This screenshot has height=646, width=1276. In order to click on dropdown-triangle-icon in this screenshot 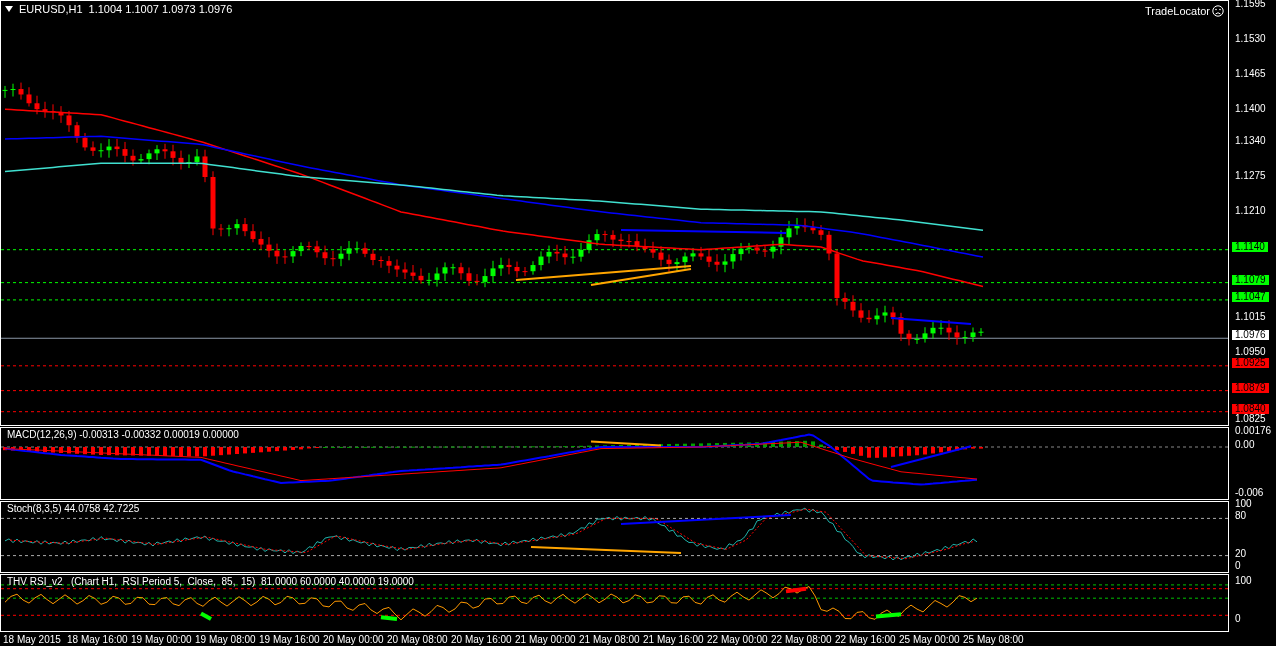, I will do `click(9, 9)`.